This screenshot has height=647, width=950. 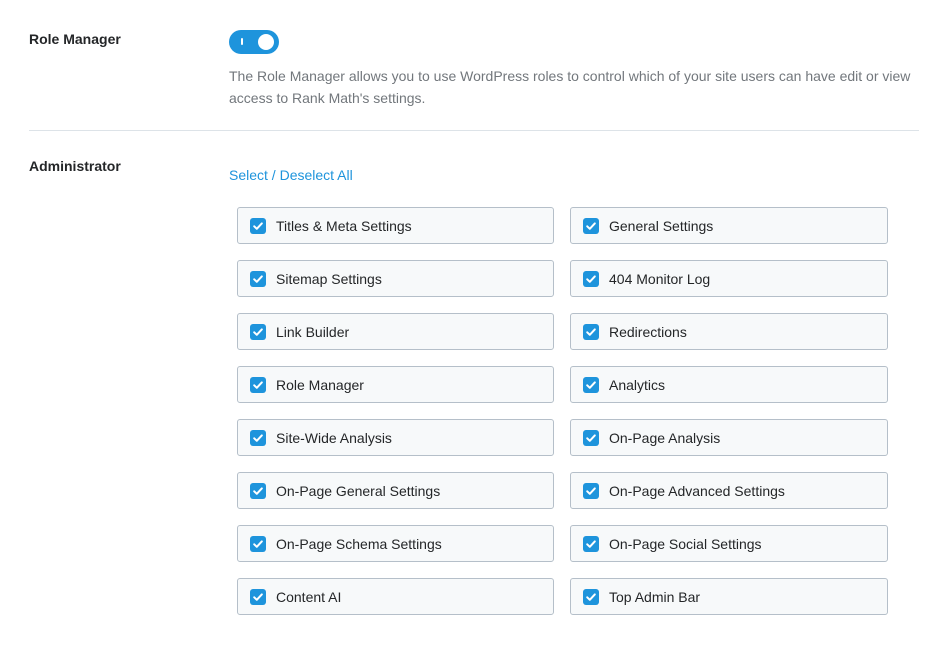 What do you see at coordinates (729, 384) in the screenshot?
I see `capability-analytics: Analytics` at bounding box center [729, 384].